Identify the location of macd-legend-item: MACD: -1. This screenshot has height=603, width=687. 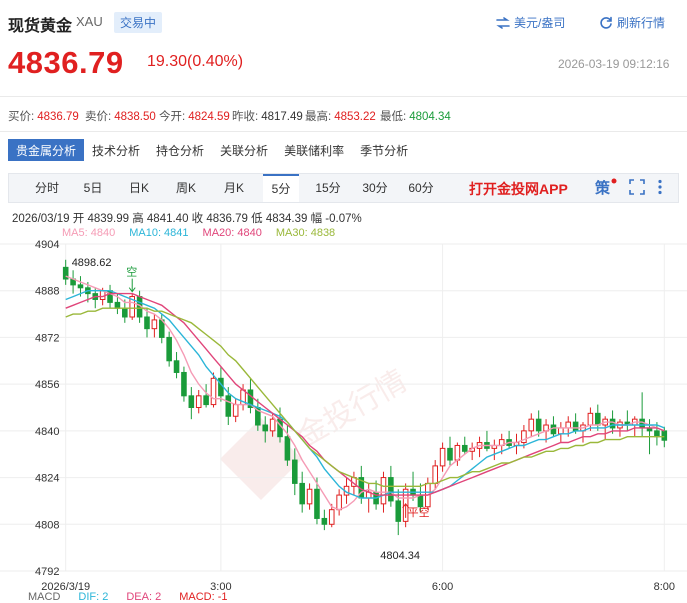
(203, 597).